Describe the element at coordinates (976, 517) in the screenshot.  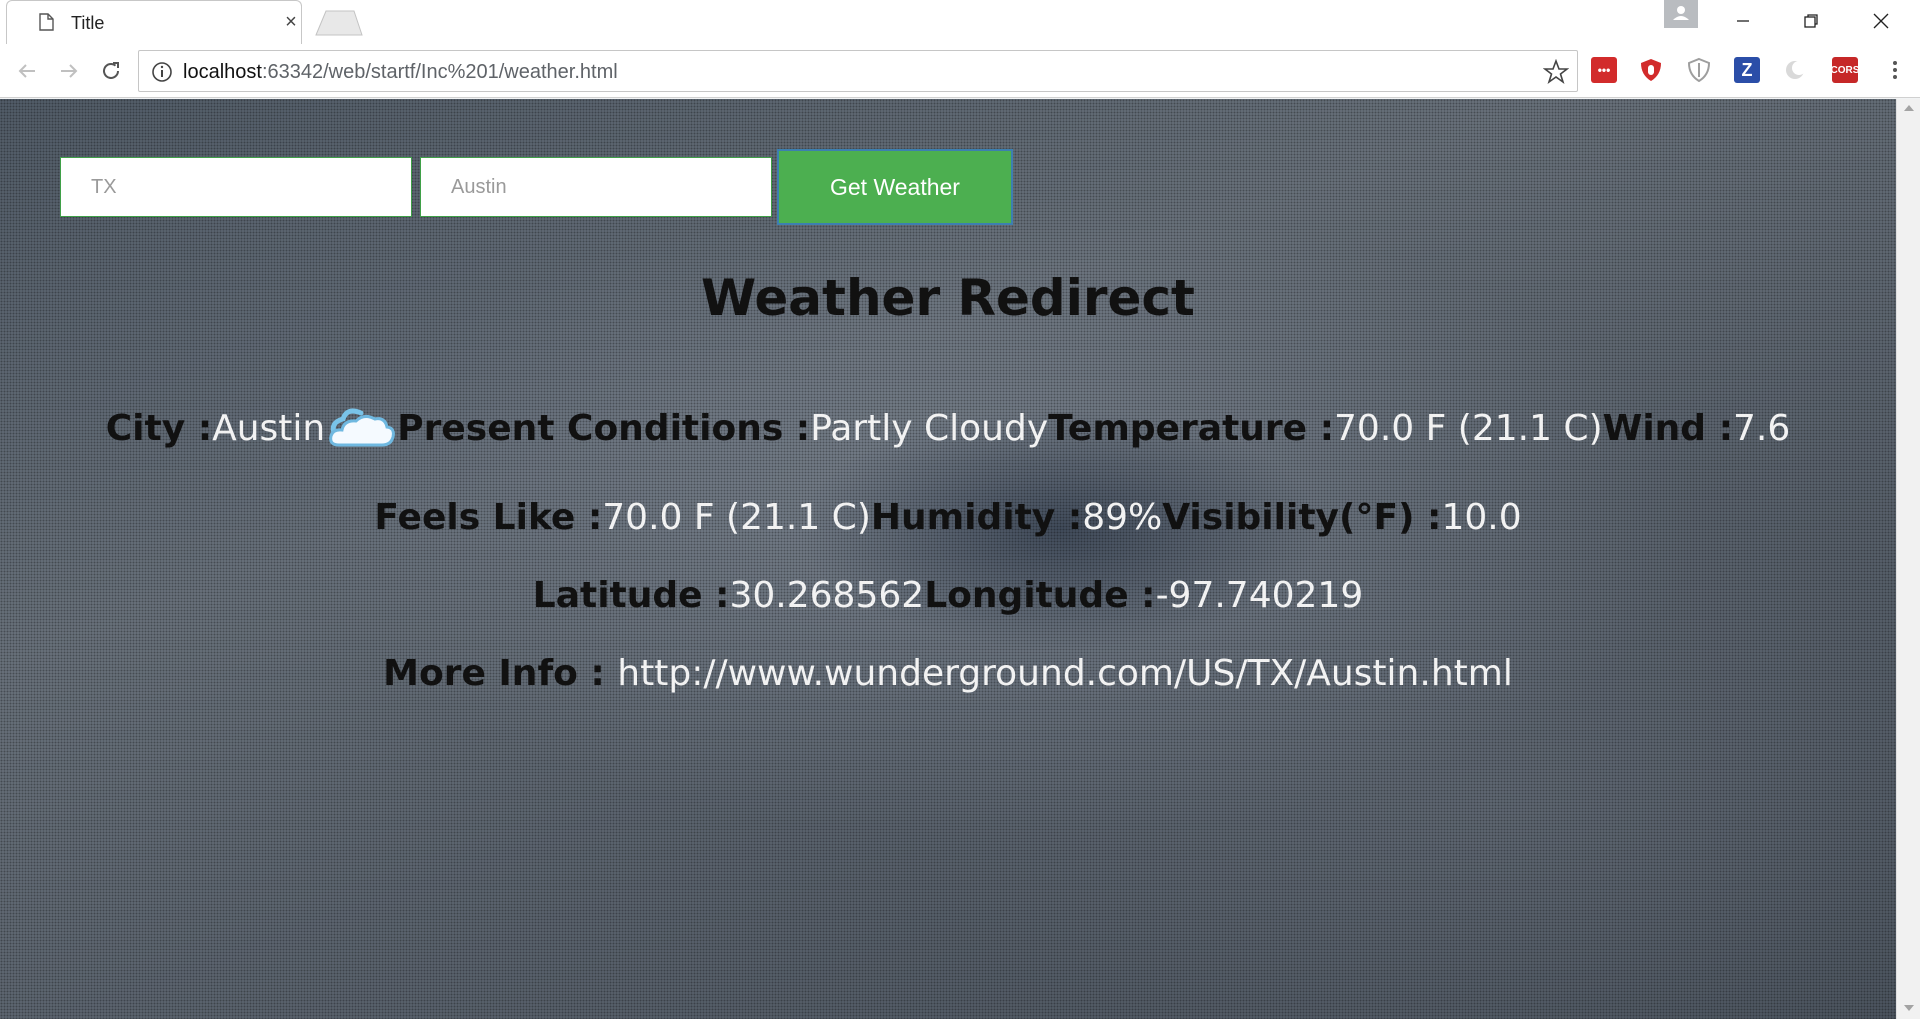
I see `humidity-label: Humidity :` at that location.